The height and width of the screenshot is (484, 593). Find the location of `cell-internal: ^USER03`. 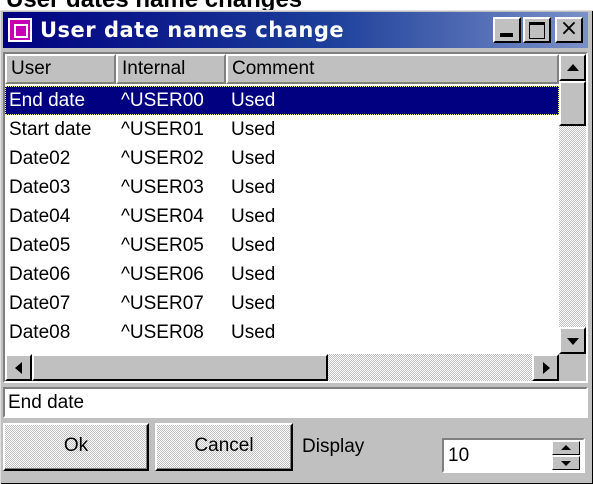

cell-internal: ^USER03 is located at coordinates (162, 187).